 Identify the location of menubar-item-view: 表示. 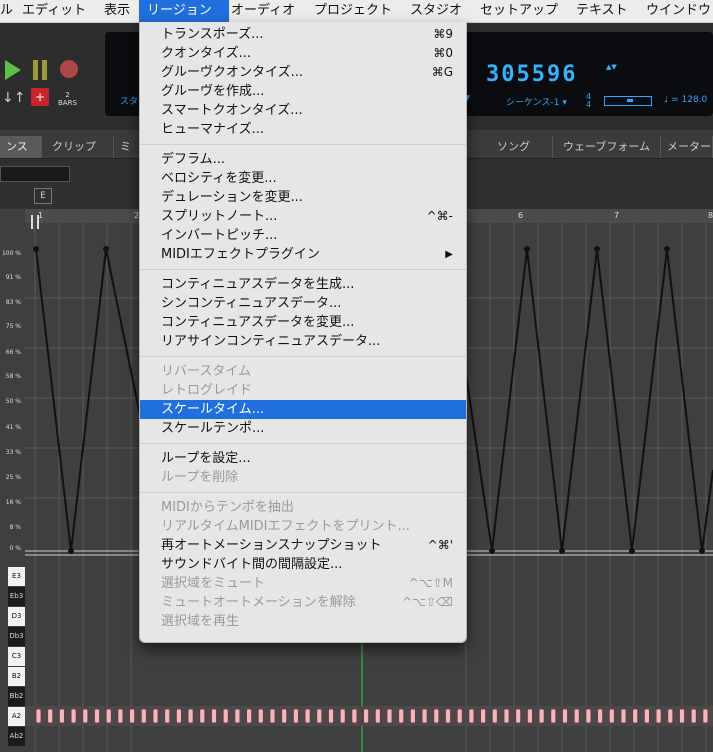
(117, 11).